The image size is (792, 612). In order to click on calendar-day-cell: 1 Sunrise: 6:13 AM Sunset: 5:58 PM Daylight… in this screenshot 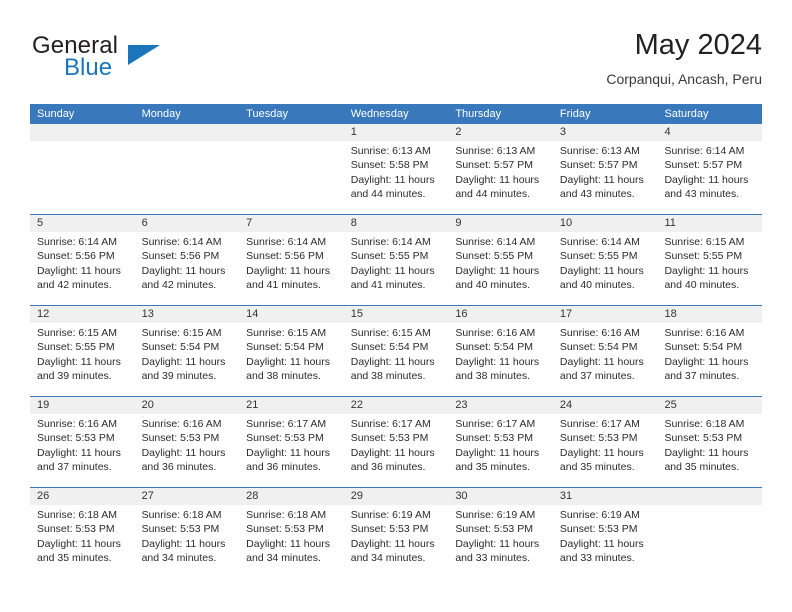, I will do `click(396, 169)`.